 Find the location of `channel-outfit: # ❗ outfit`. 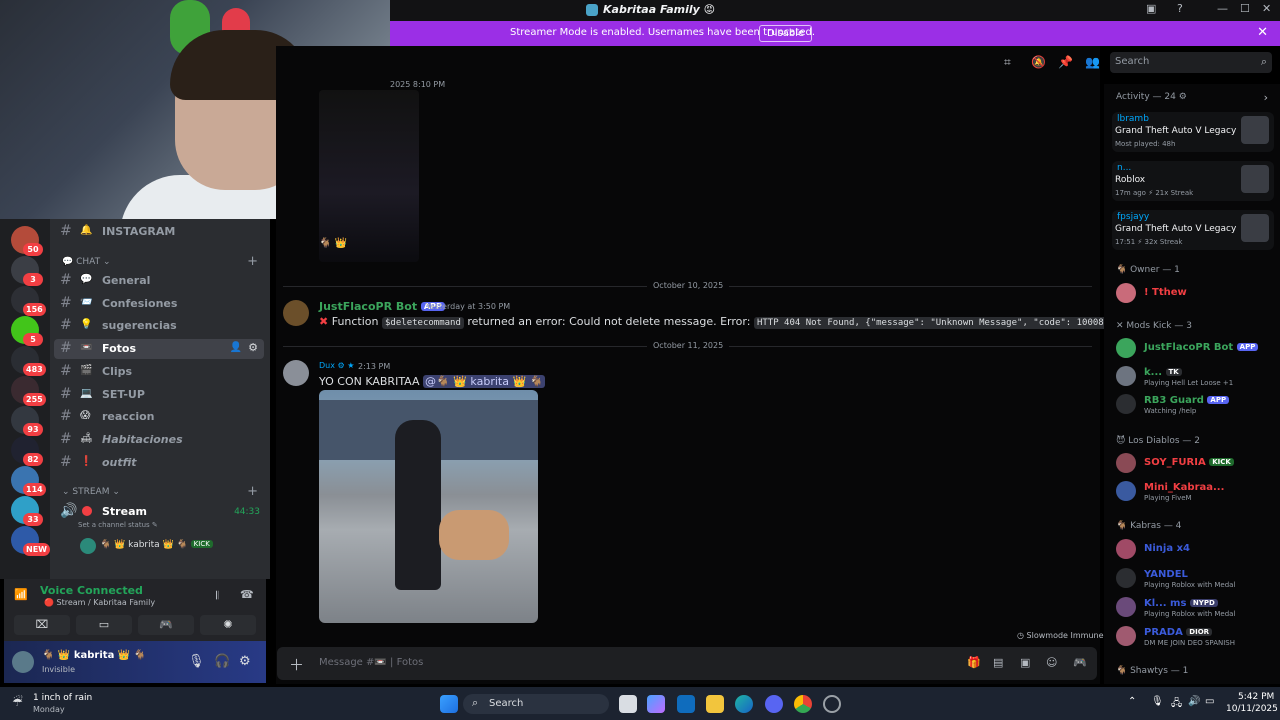

channel-outfit: # ❗ outfit is located at coordinates (159, 463).